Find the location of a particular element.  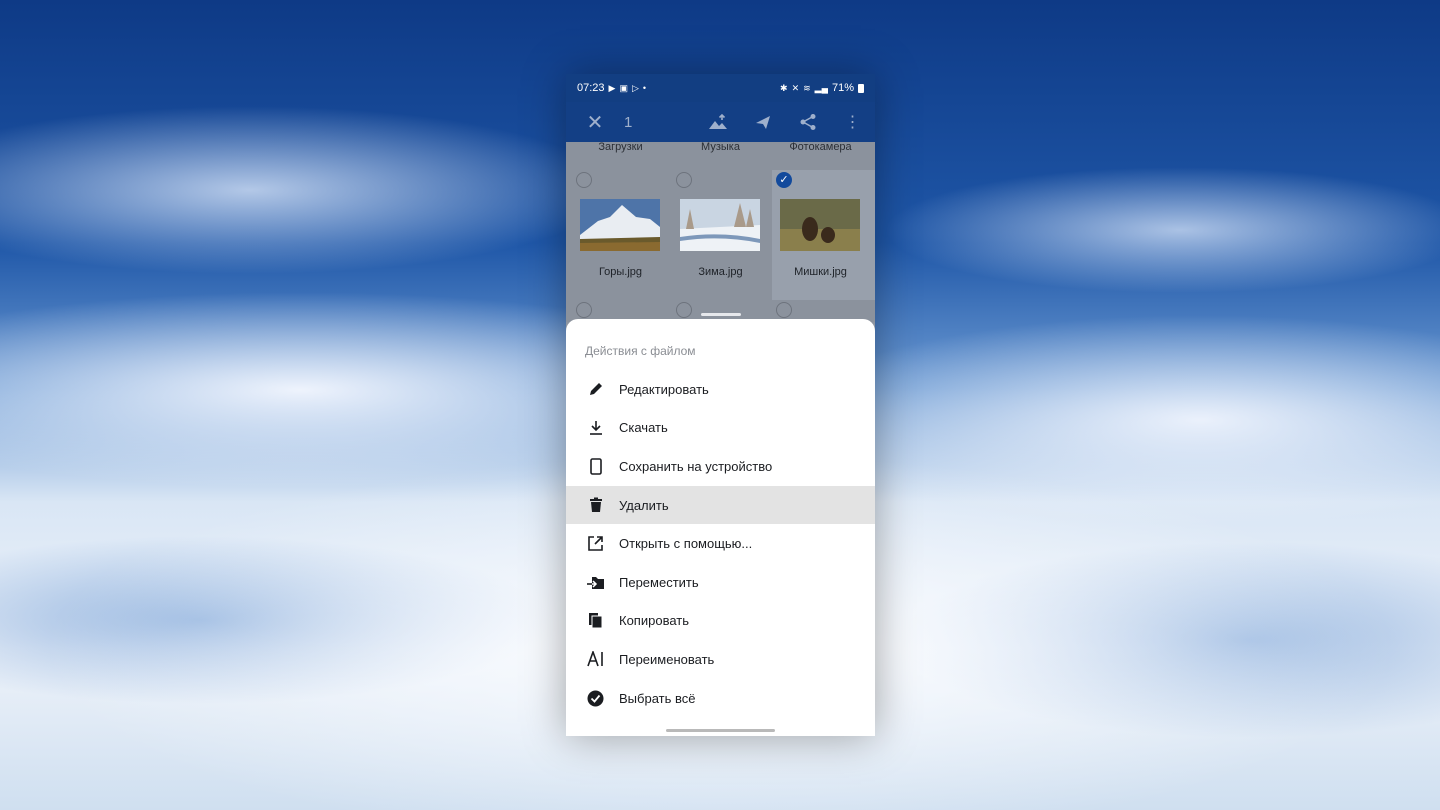

more-options-button: ⋮ is located at coordinates (852, 122).